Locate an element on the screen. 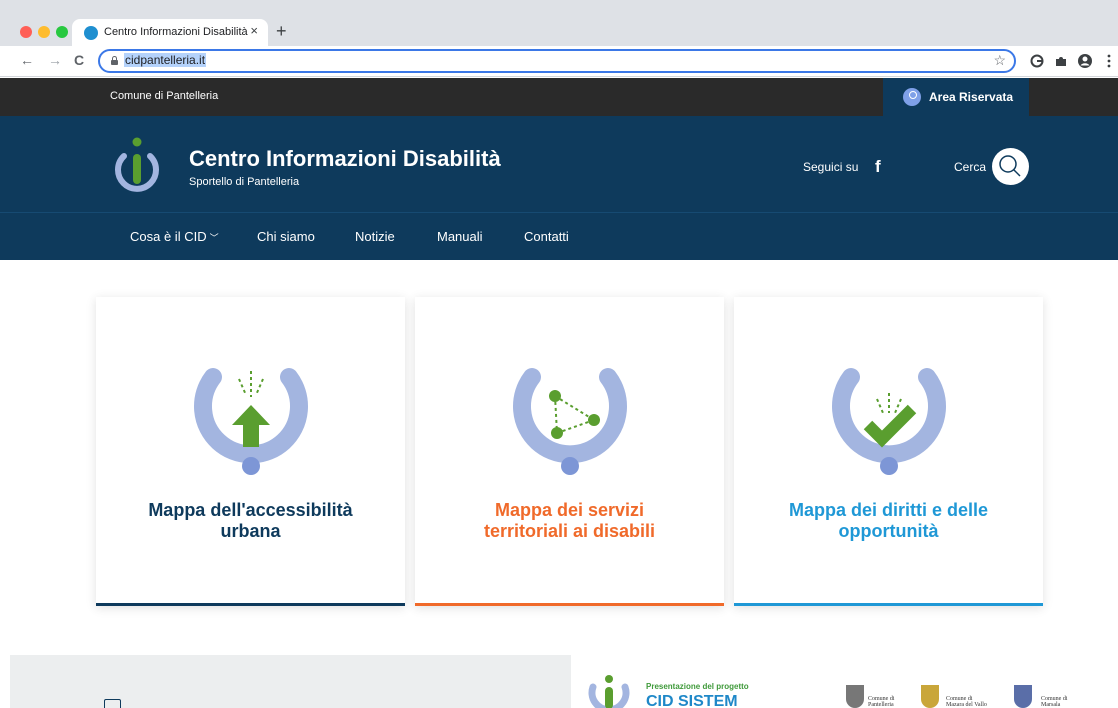  menu-kebab-icon is located at coordinates (1109, 61).